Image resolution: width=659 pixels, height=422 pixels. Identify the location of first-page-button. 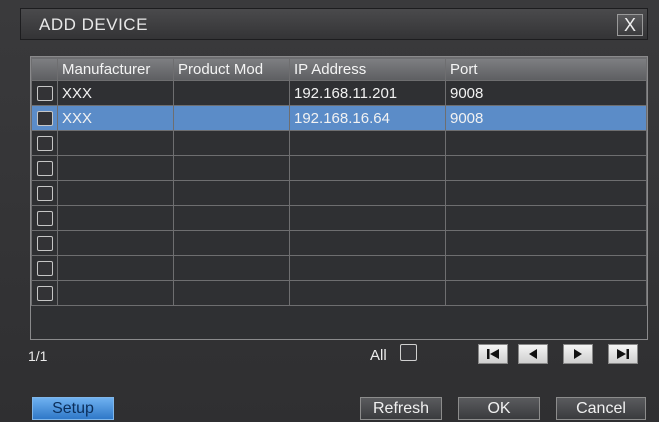
(493, 354).